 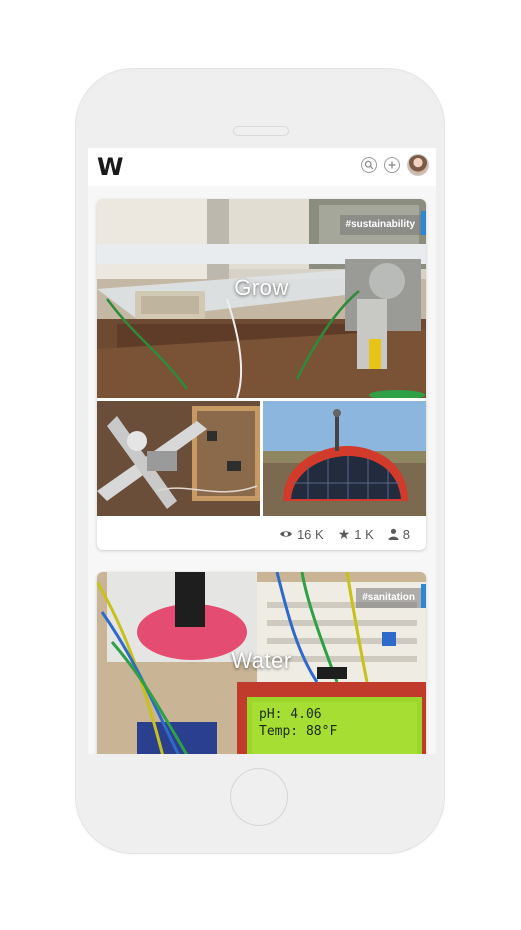 I want to click on views-count: 16 K, so click(x=310, y=534).